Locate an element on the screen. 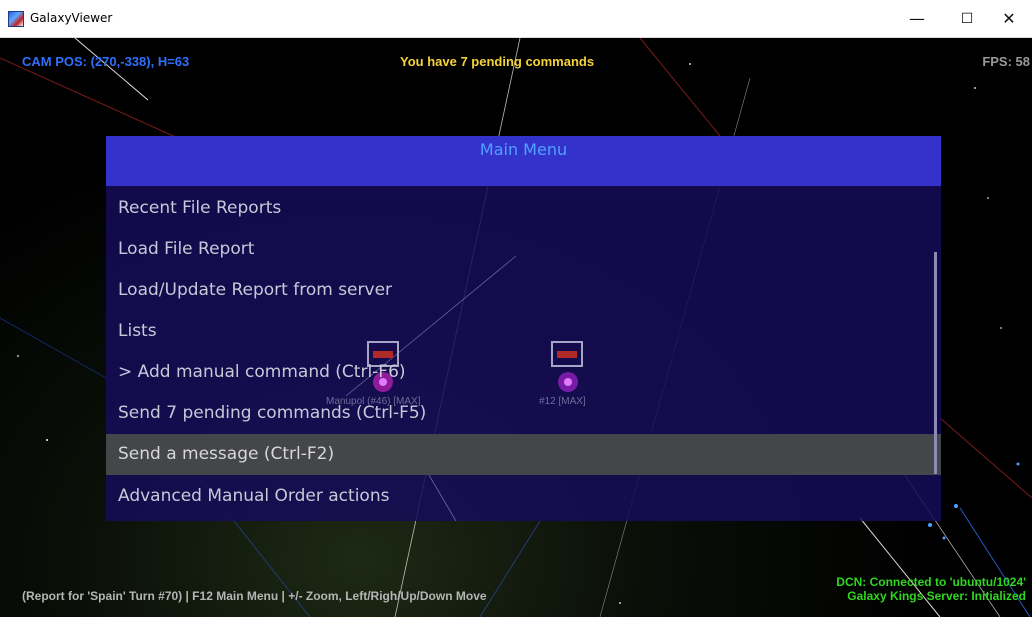 The width and height of the screenshot is (1032, 617). pending-commands-notice: You have 7 pending commands is located at coordinates (497, 61).